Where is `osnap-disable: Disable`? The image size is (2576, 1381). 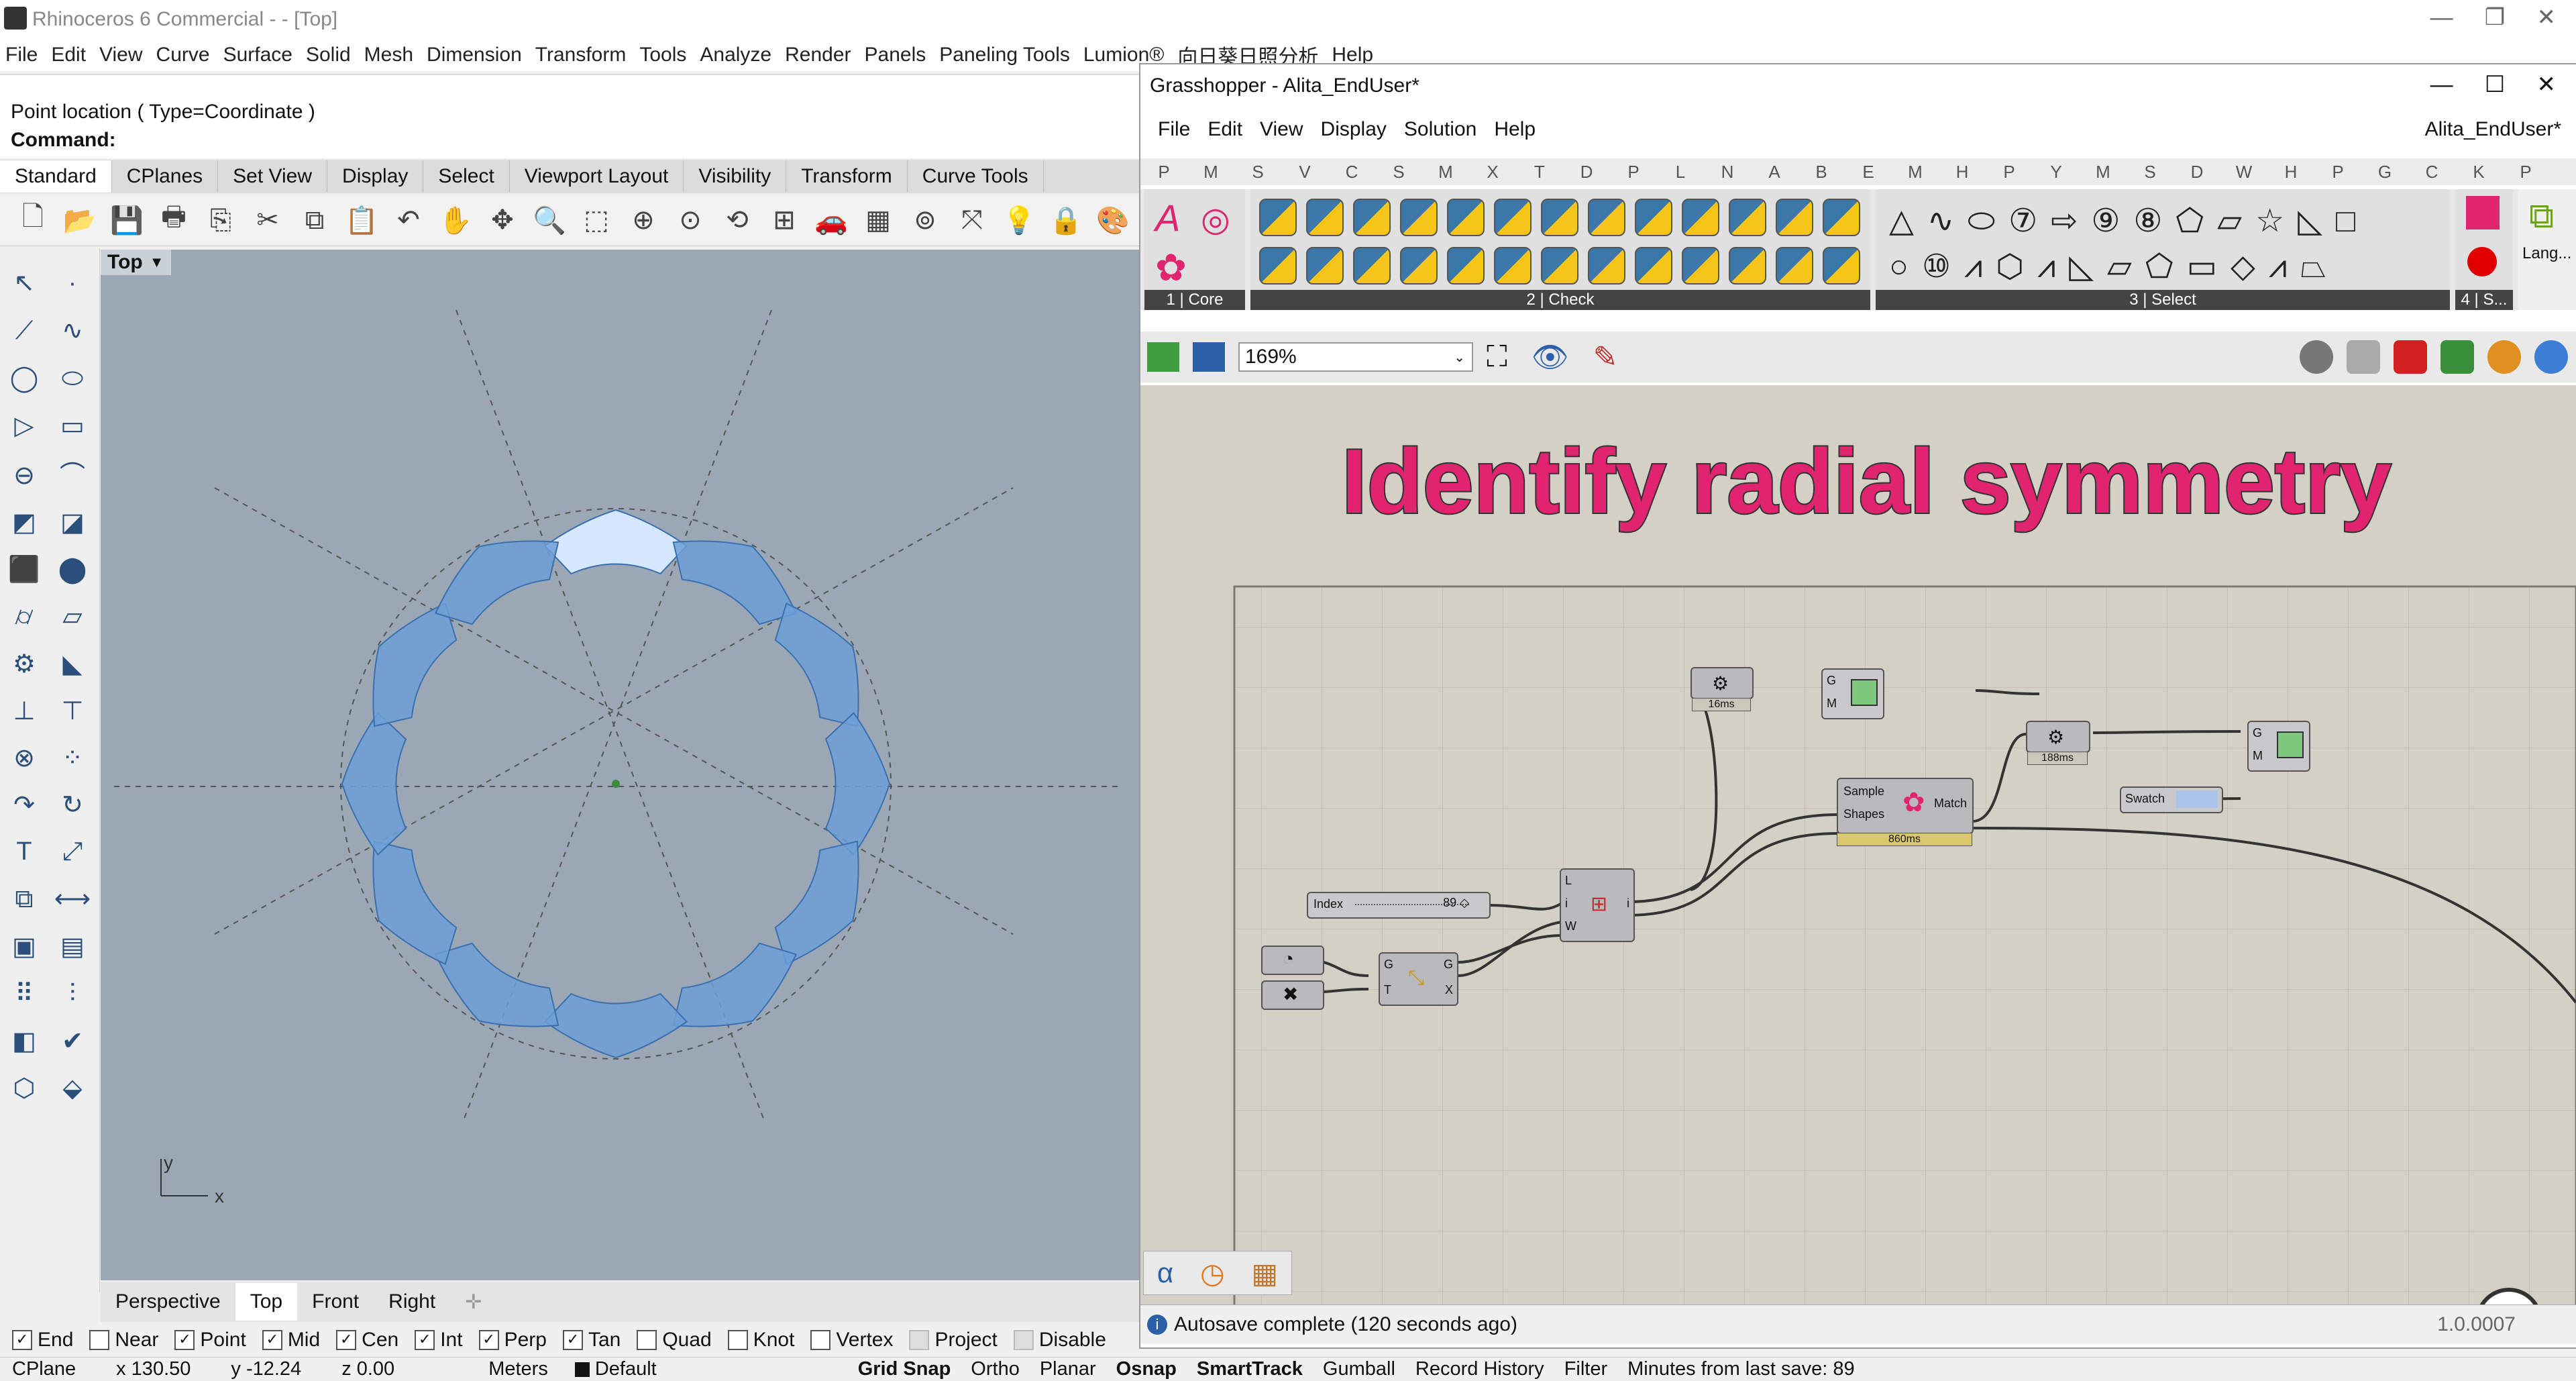
osnap-disable: Disable is located at coordinates (1059, 1340).